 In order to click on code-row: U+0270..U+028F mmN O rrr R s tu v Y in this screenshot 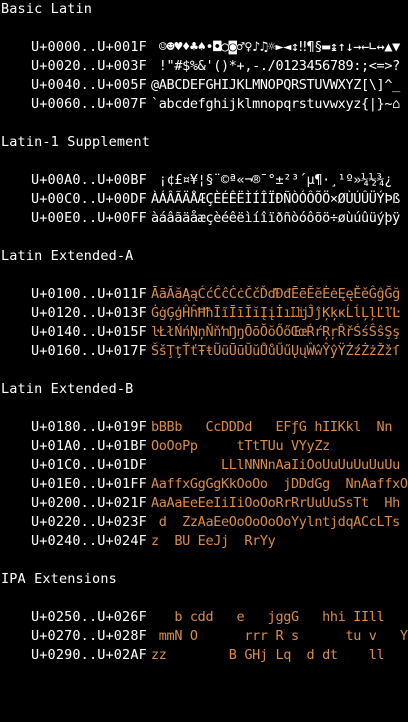, I will do `click(204, 636)`.